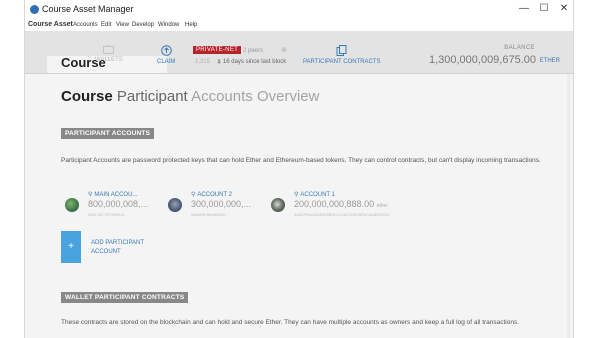 Image resolution: width=600 pixels, height=338 pixels. I want to click on nav-contracts-label: PARTICIPANT CONTRACTS, so click(342, 62).